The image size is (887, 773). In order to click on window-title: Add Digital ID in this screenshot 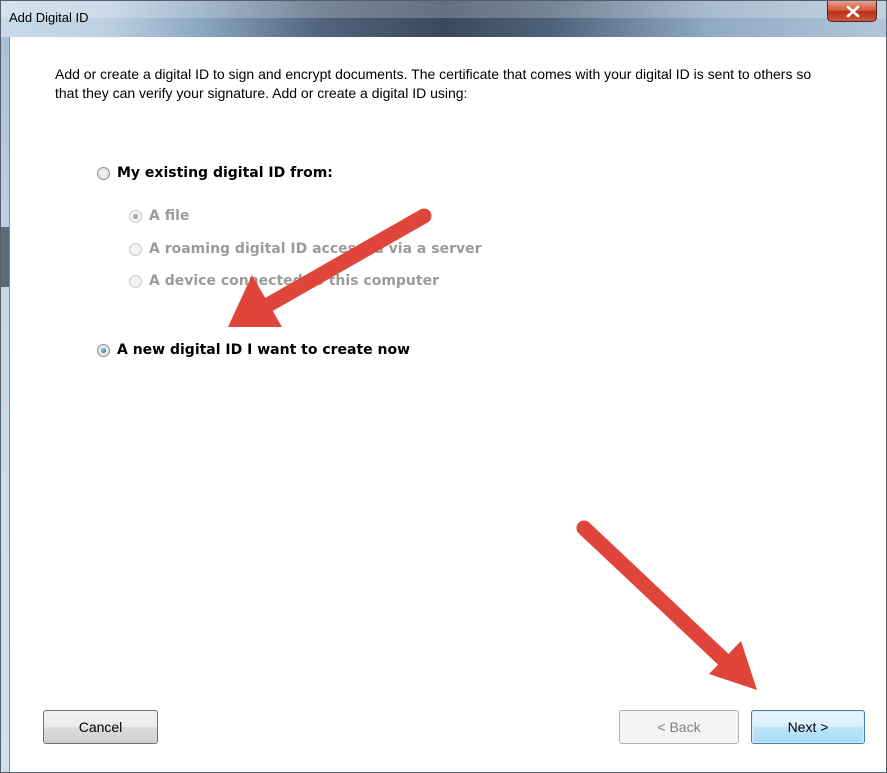, I will do `click(49, 17)`.